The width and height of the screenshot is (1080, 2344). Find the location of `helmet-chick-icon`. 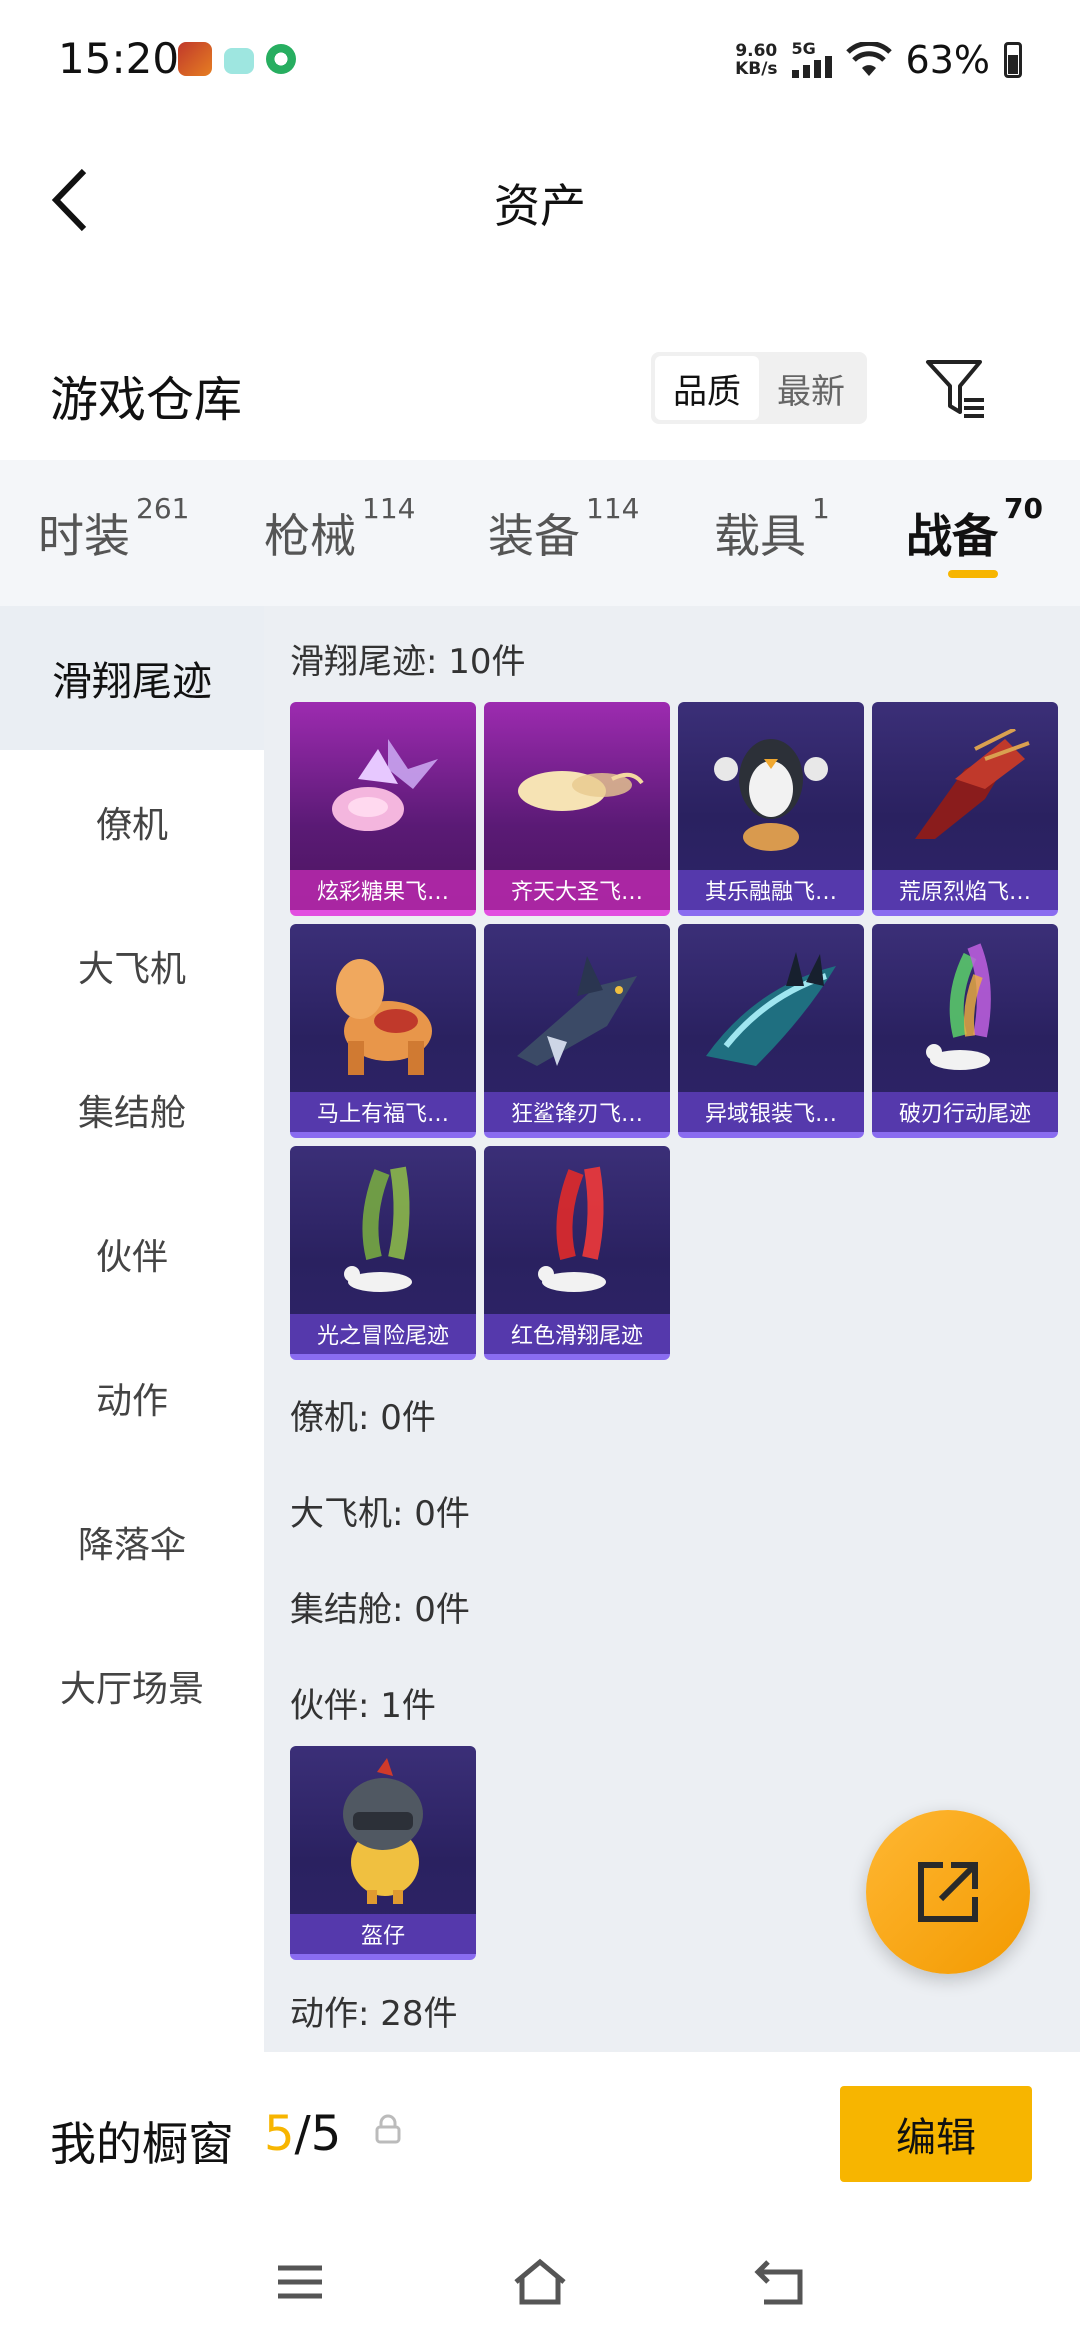

helmet-chick-icon is located at coordinates (383, 1833).